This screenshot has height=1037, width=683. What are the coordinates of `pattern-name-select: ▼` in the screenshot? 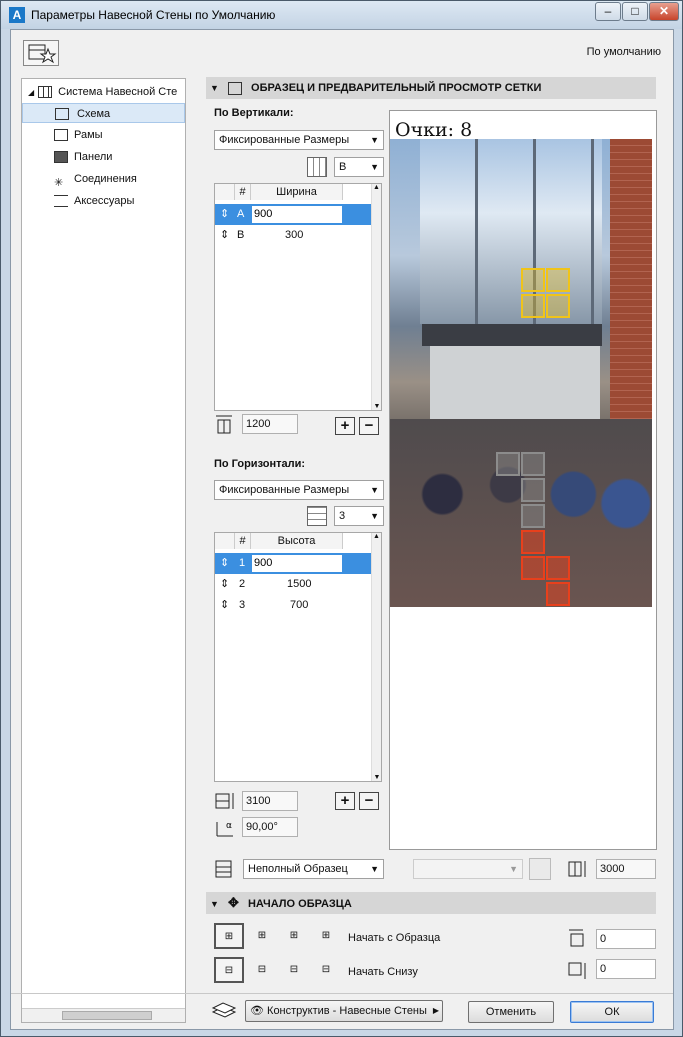 It's located at (468, 869).